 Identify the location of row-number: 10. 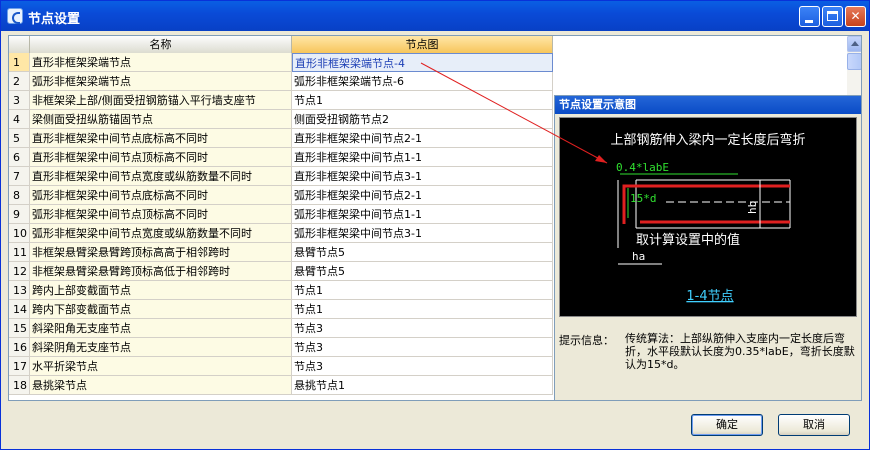
(19, 233).